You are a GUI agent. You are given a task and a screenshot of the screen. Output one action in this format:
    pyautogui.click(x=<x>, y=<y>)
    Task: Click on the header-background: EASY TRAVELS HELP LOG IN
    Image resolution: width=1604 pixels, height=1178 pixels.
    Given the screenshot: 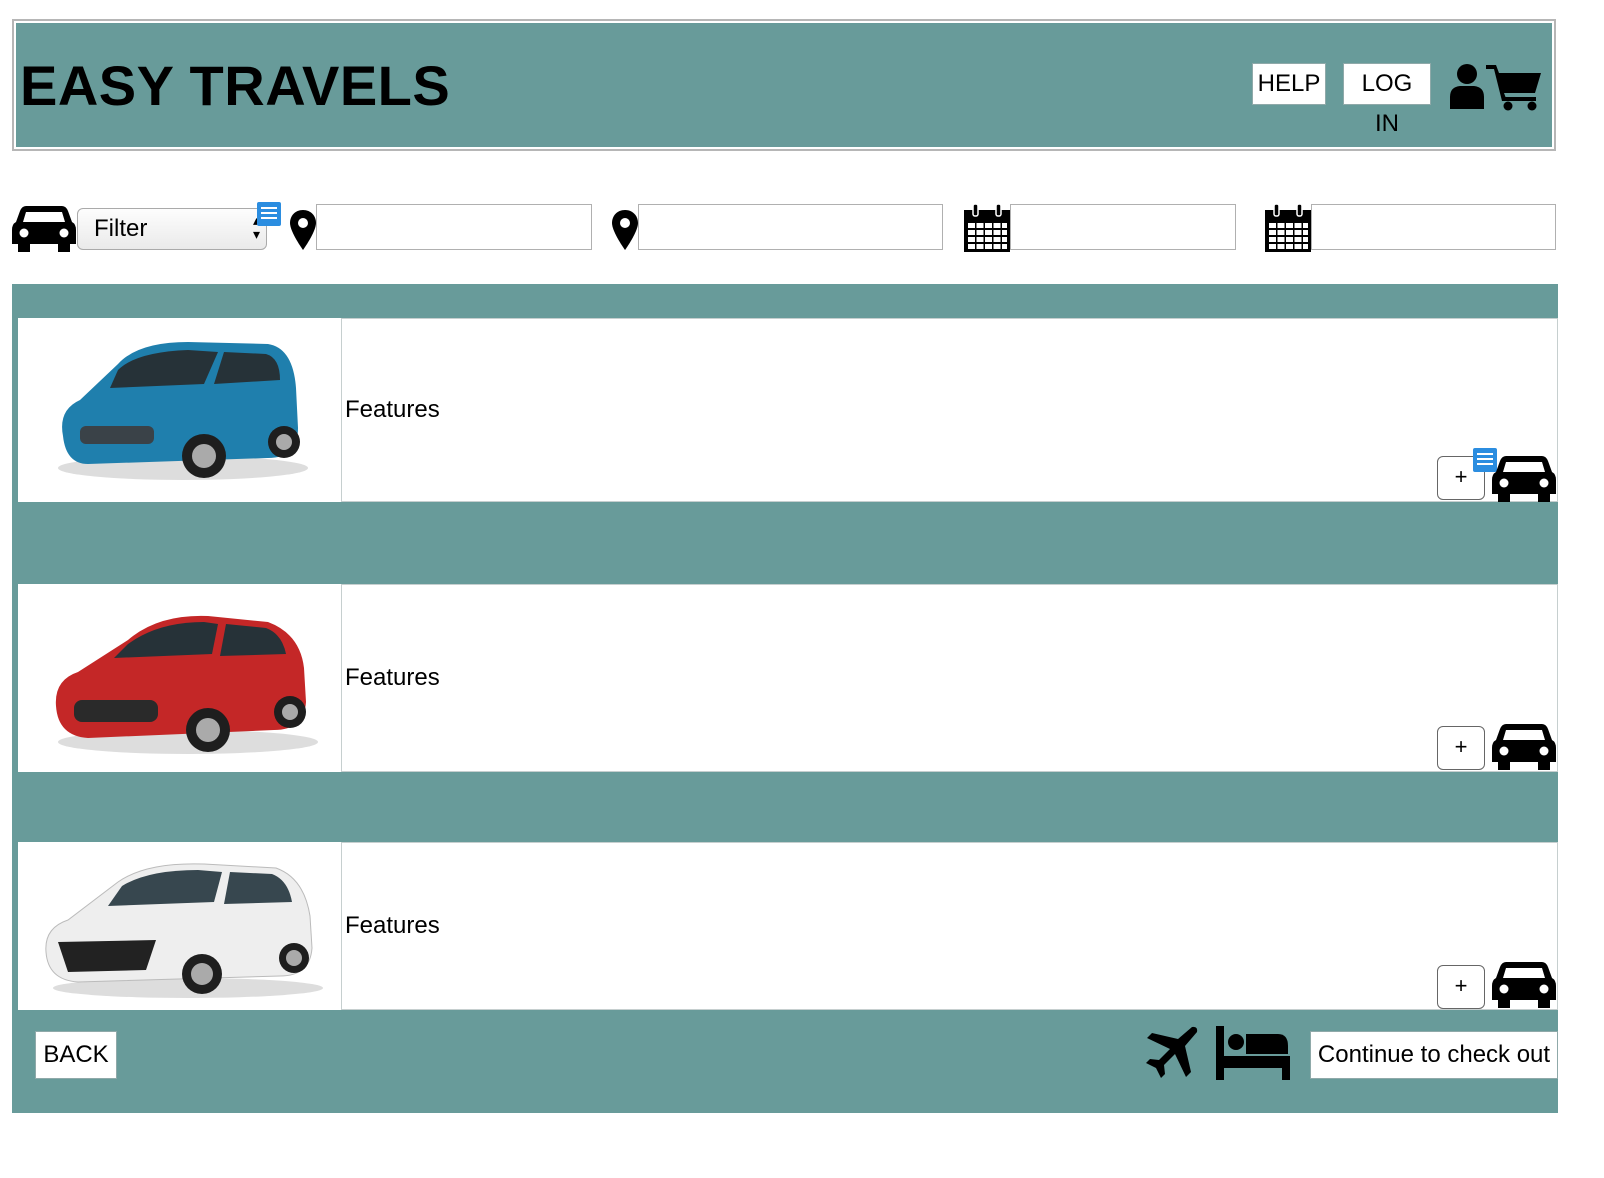 What is the action you would take?
    pyautogui.click(x=784, y=85)
    